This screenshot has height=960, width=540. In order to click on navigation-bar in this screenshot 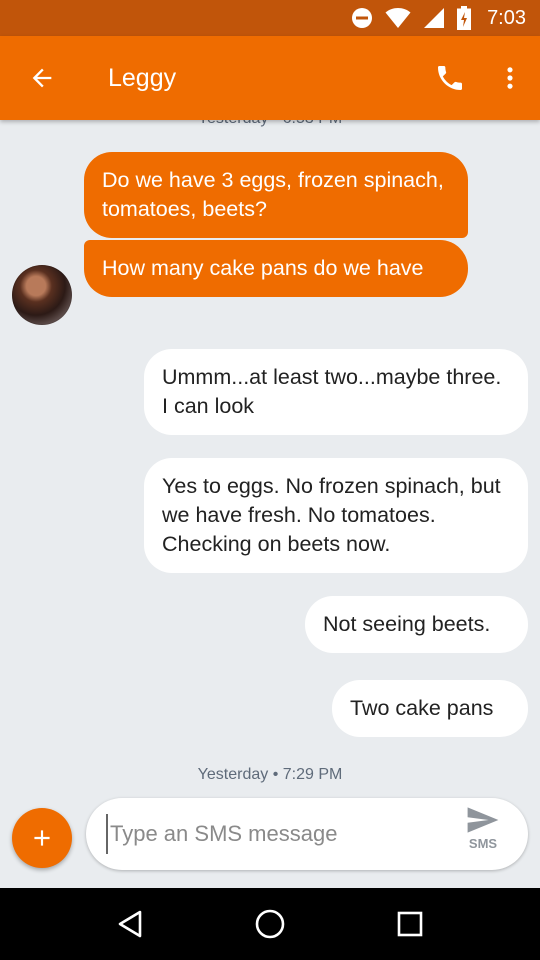, I will do `click(270, 924)`.